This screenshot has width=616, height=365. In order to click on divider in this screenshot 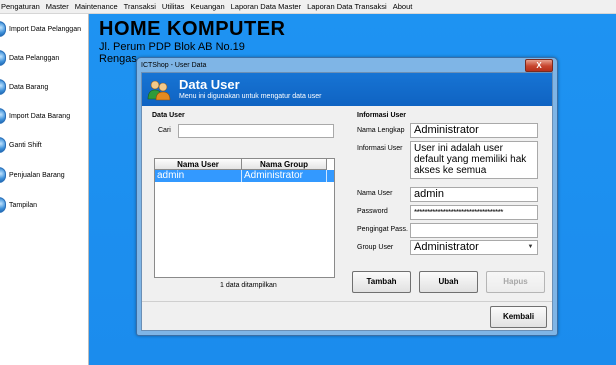, I will do `click(347, 301)`.